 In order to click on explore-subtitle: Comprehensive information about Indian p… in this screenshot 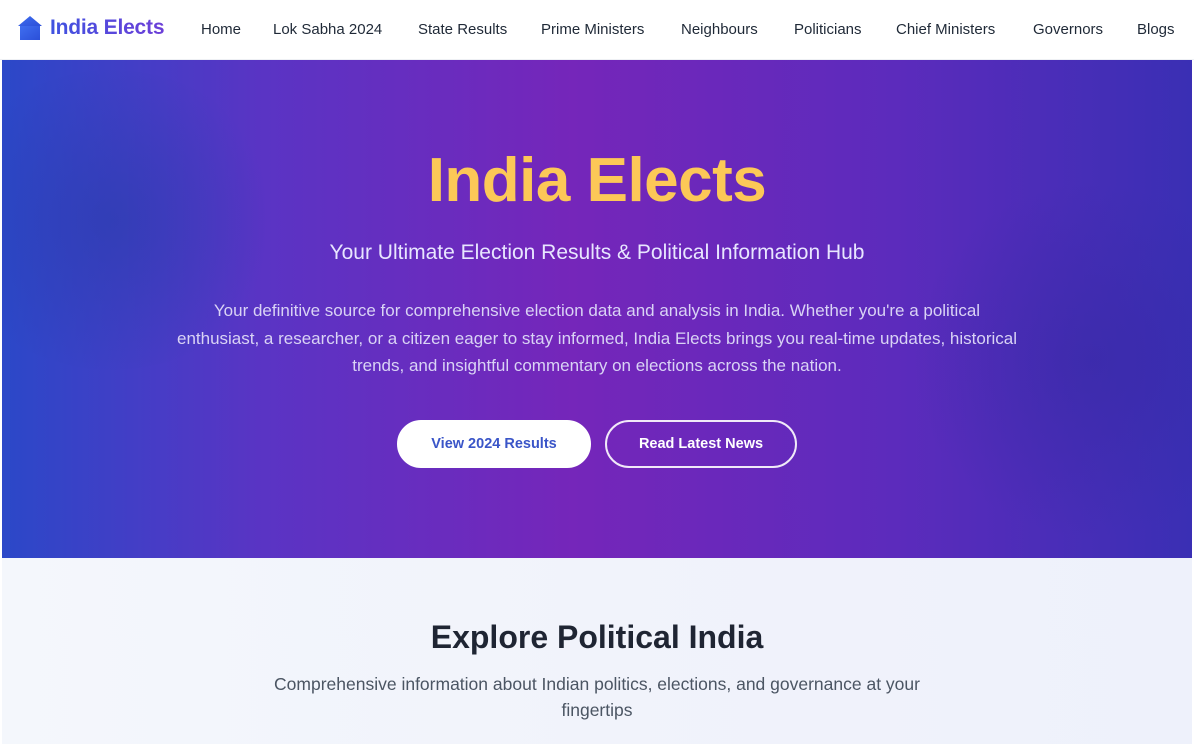, I will do `click(597, 697)`.